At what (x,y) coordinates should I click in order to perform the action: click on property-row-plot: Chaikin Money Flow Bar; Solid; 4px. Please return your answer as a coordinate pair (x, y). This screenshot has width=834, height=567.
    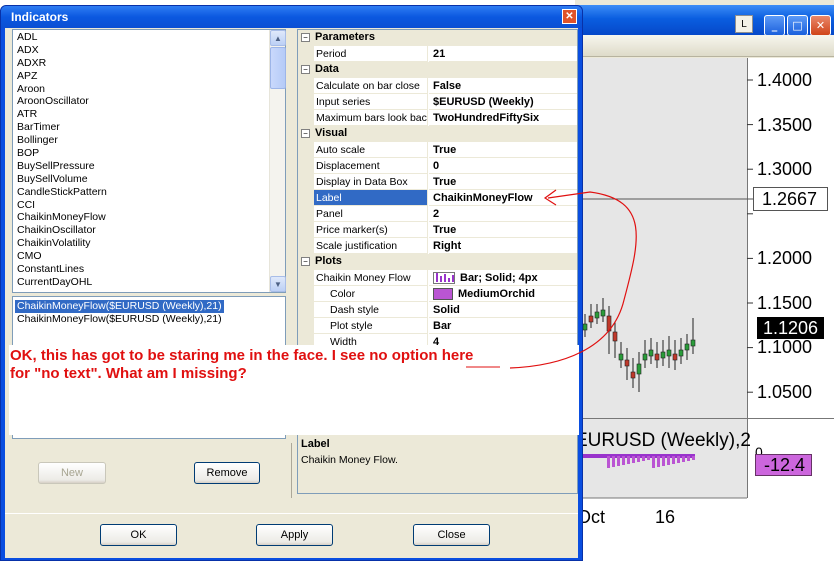
    Looking at the image, I should click on (437, 278).